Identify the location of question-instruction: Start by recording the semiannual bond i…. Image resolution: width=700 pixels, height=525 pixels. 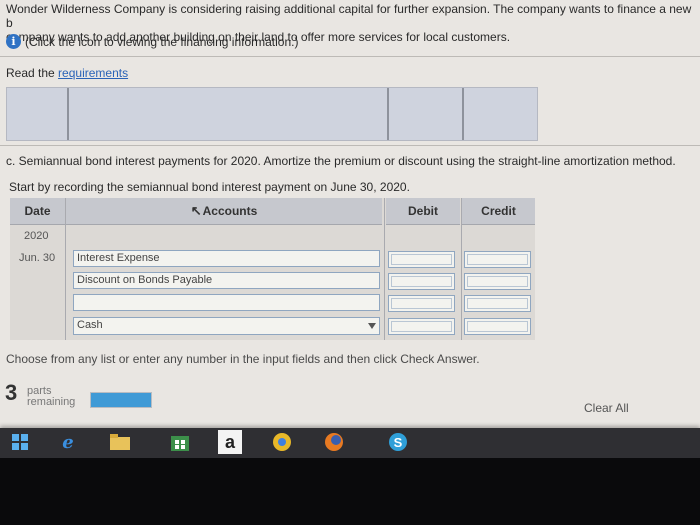
(209, 187).